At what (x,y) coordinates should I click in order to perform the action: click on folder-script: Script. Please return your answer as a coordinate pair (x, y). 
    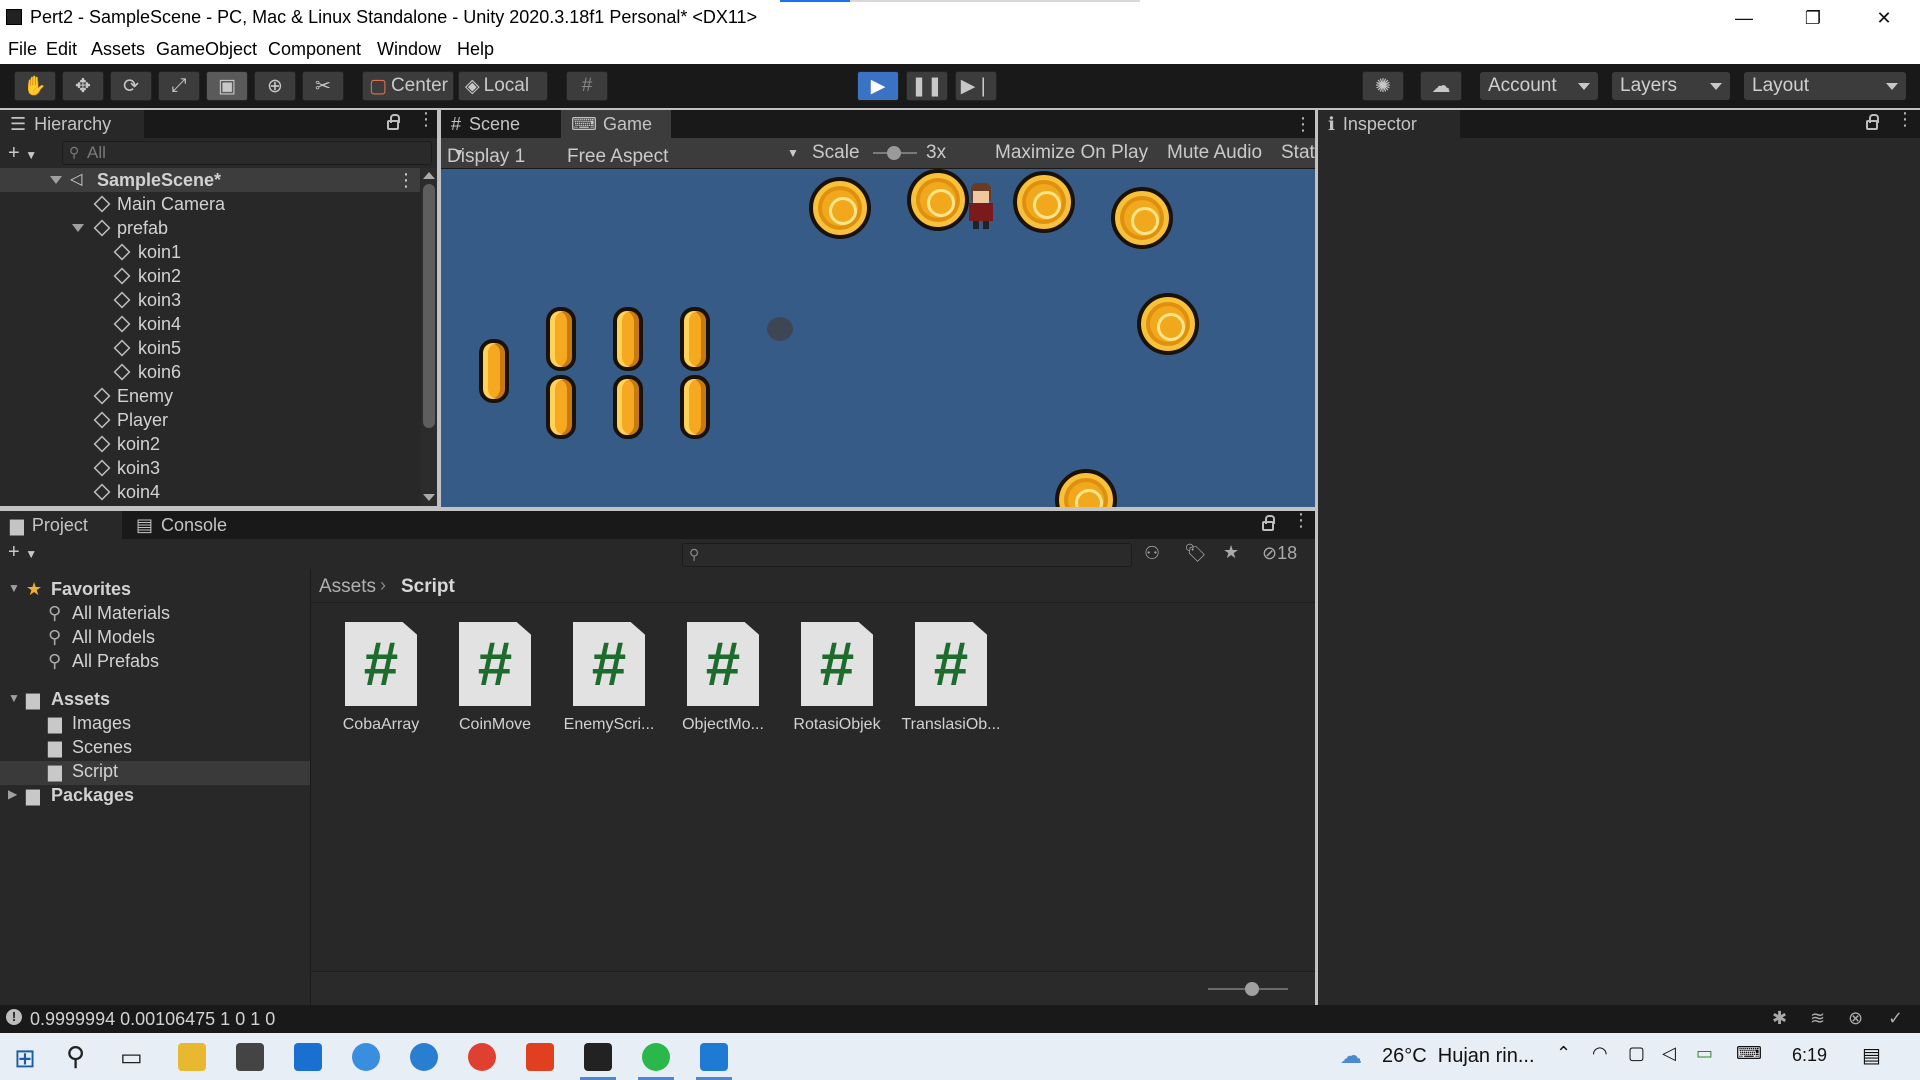
    Looking at the image, I should click on (95, 771).